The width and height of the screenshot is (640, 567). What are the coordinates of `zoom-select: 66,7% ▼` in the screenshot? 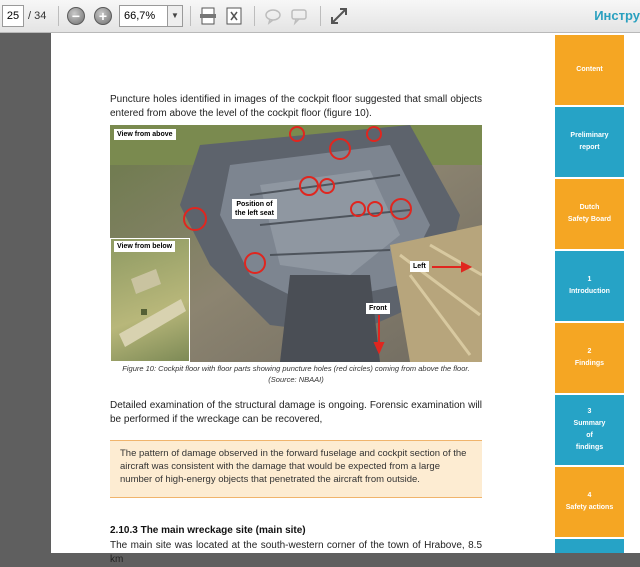 It's located at (151, 16).